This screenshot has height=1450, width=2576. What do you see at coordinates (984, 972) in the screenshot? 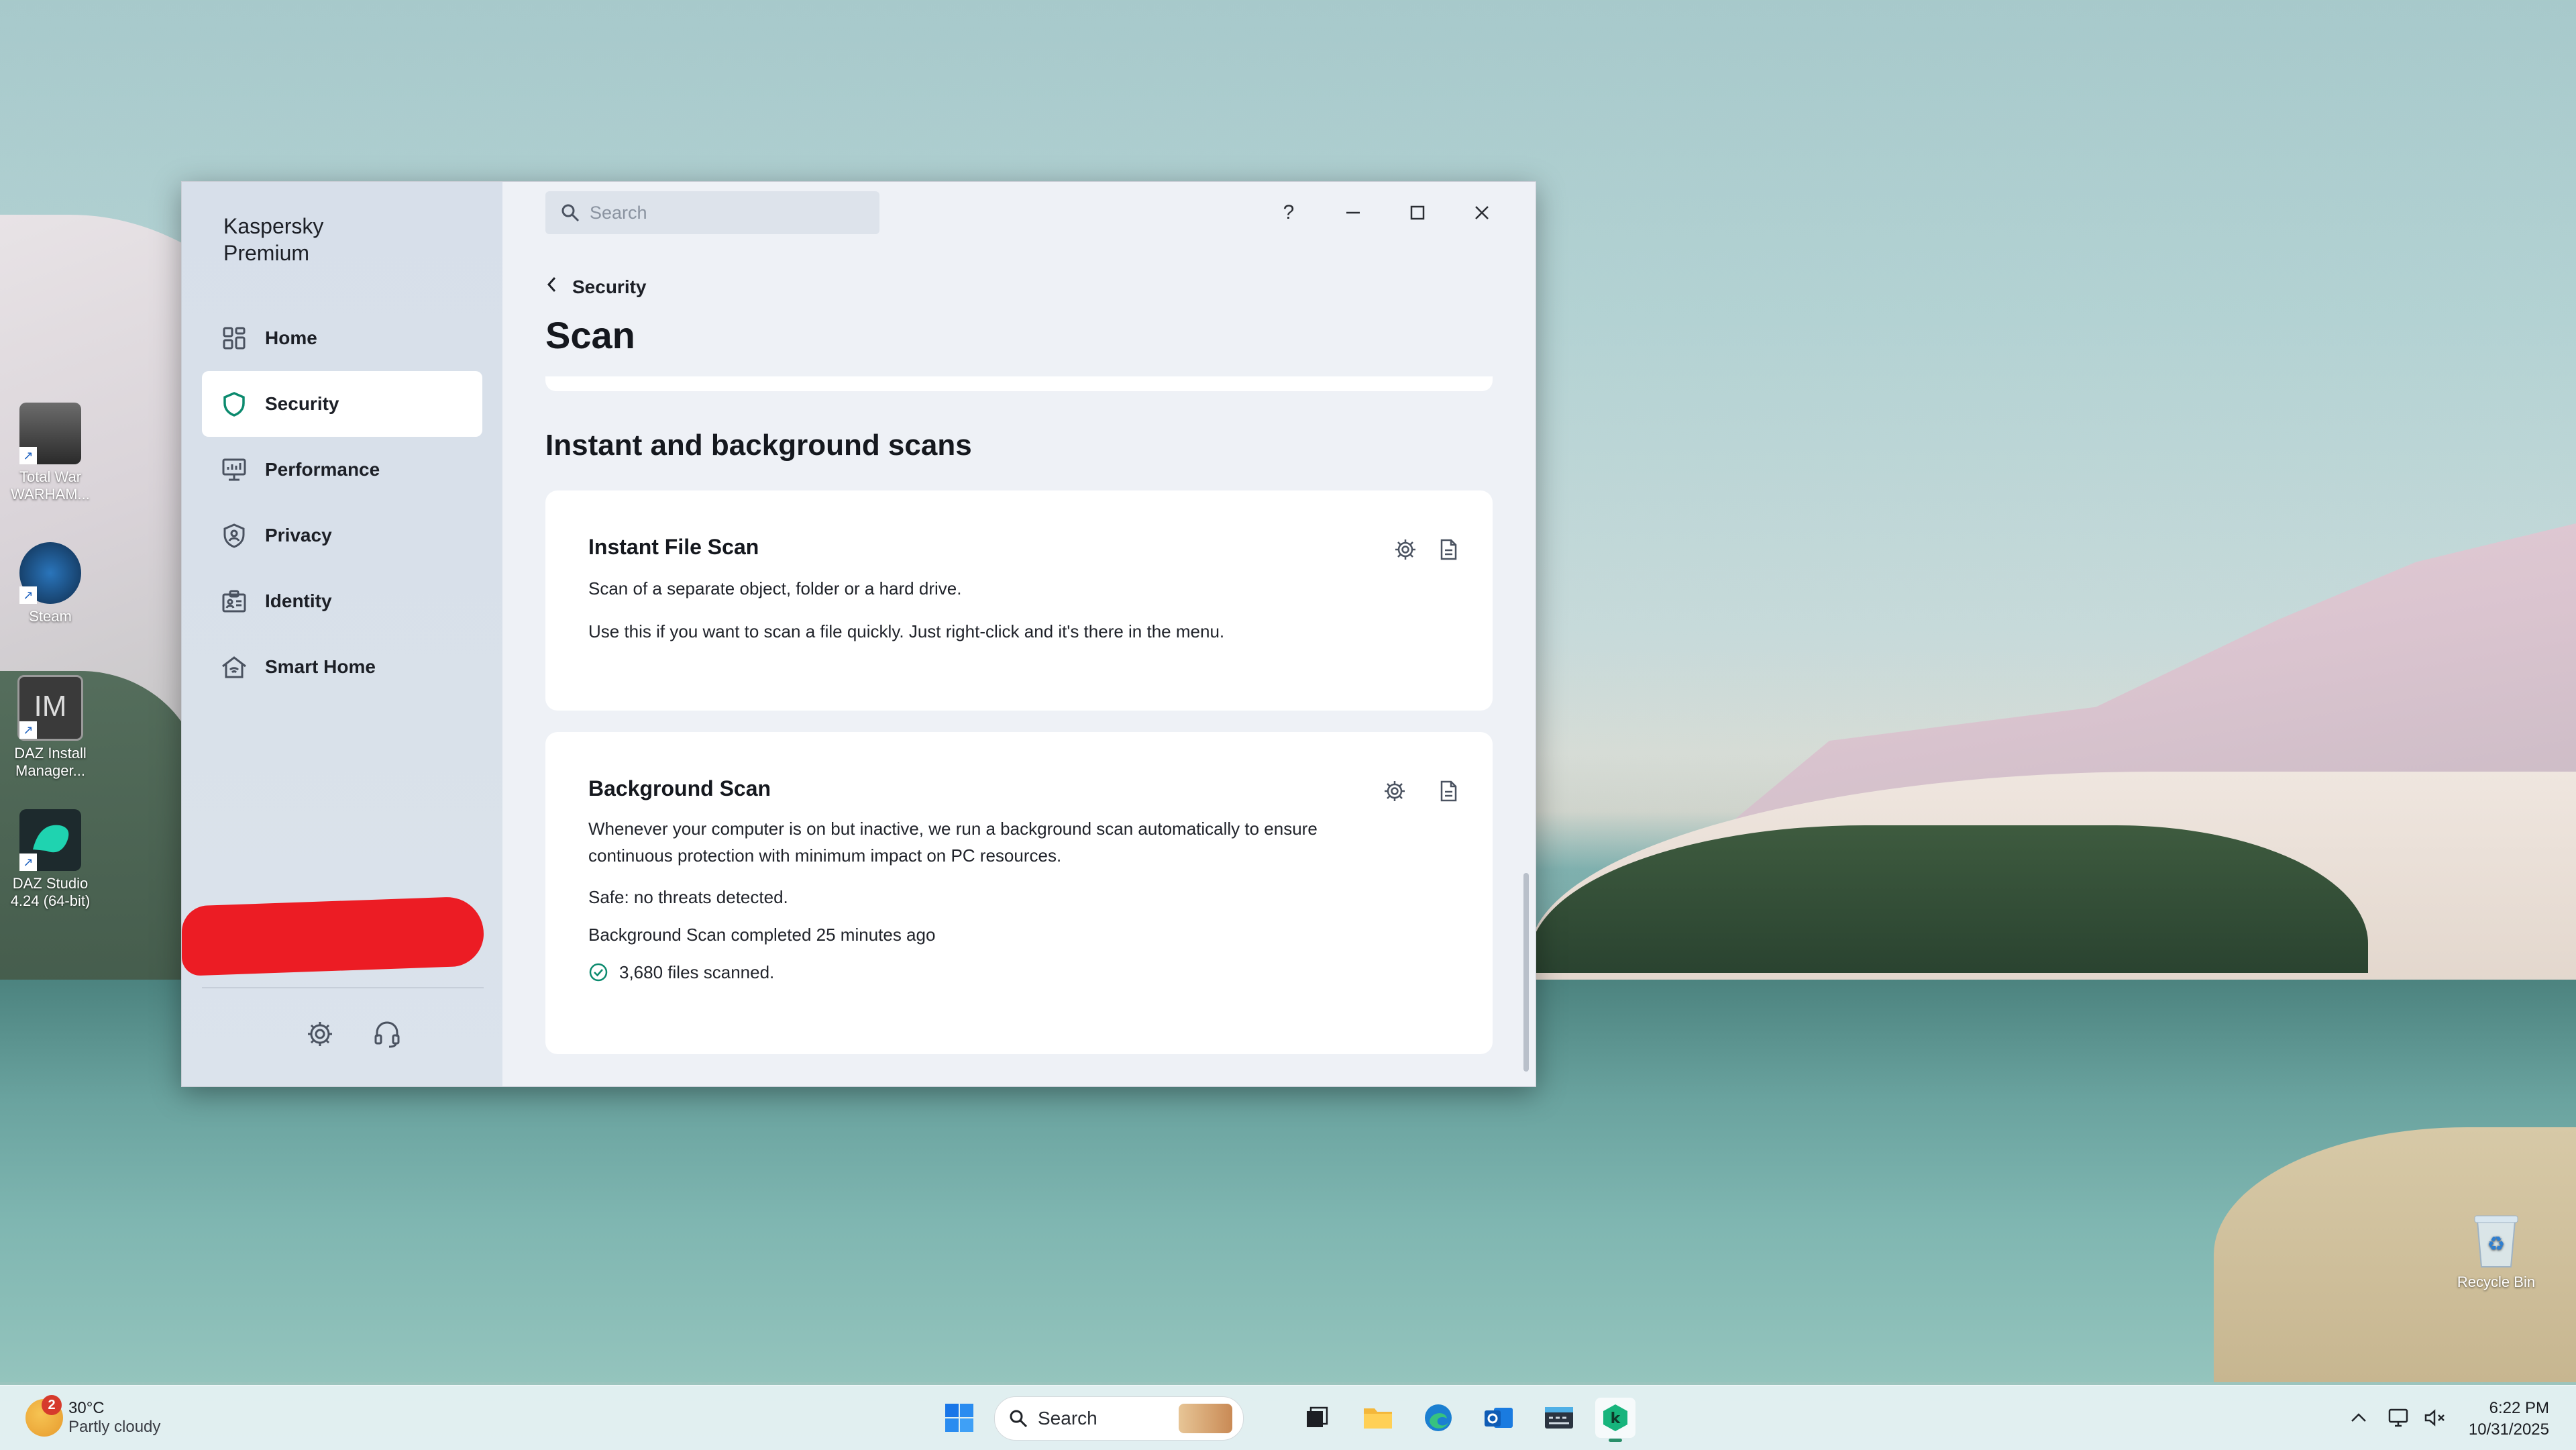
I see `files-scanned-row: 3,680 files scanned.` at bounding box center [984, 972].